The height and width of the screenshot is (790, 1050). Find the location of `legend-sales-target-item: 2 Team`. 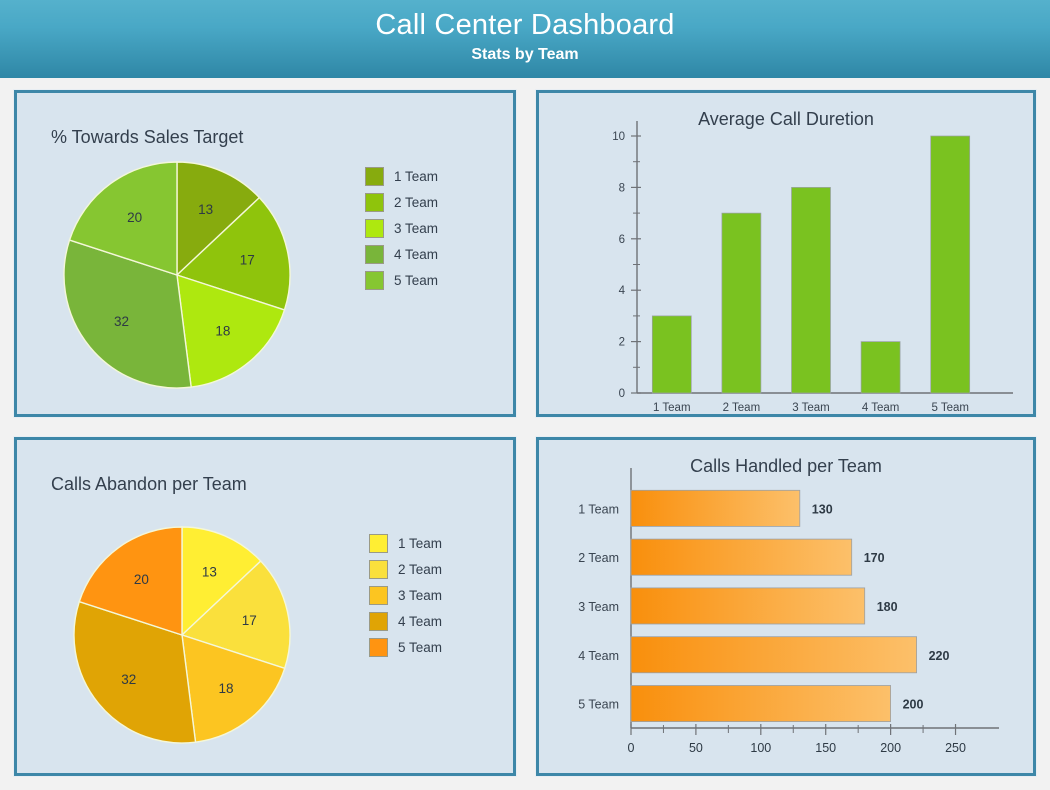

legend-sales-target-item: 2 Team is located at coordinates (401, 202).